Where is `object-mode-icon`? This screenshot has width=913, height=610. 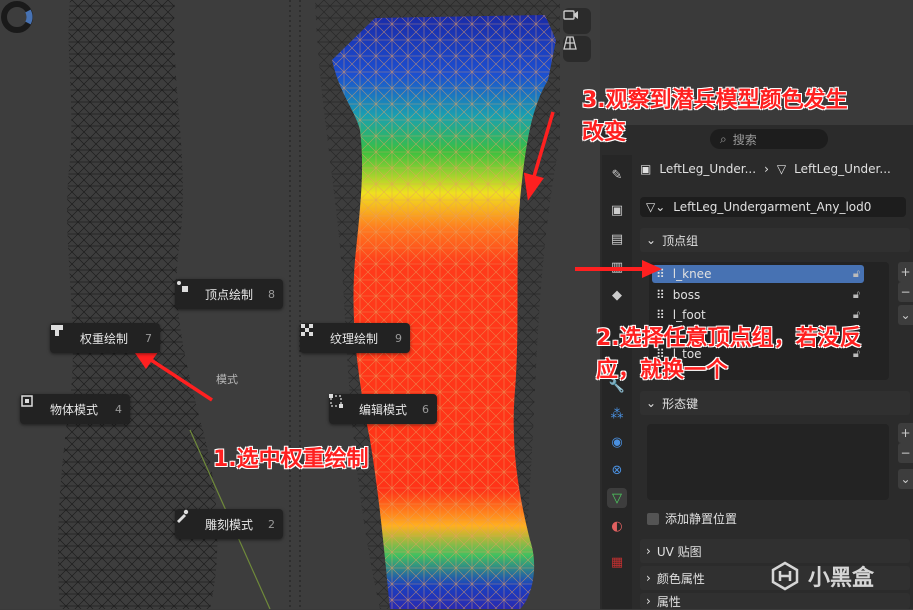 object-mode-icon is located at coordinates (31, 405).